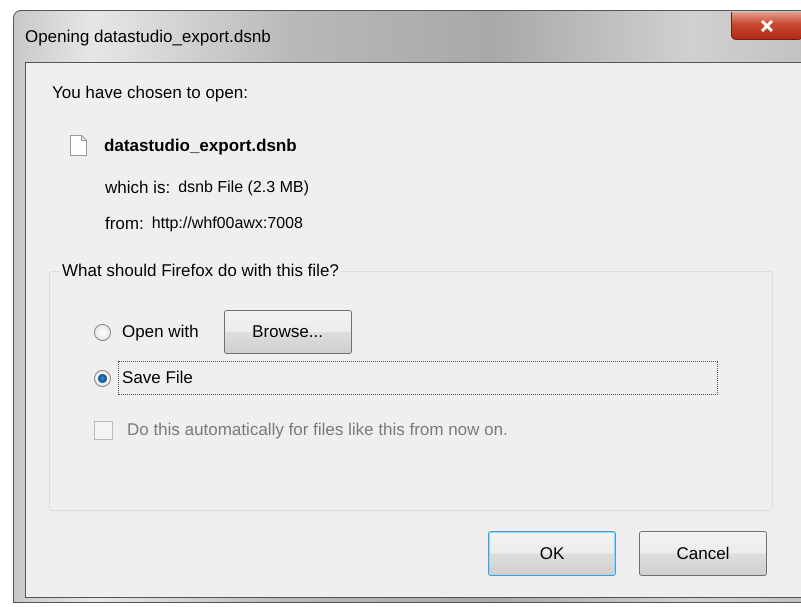 The height and width of the screenshot is (607, 801). I want to click on detail-label: which is:, so click(137, 188).